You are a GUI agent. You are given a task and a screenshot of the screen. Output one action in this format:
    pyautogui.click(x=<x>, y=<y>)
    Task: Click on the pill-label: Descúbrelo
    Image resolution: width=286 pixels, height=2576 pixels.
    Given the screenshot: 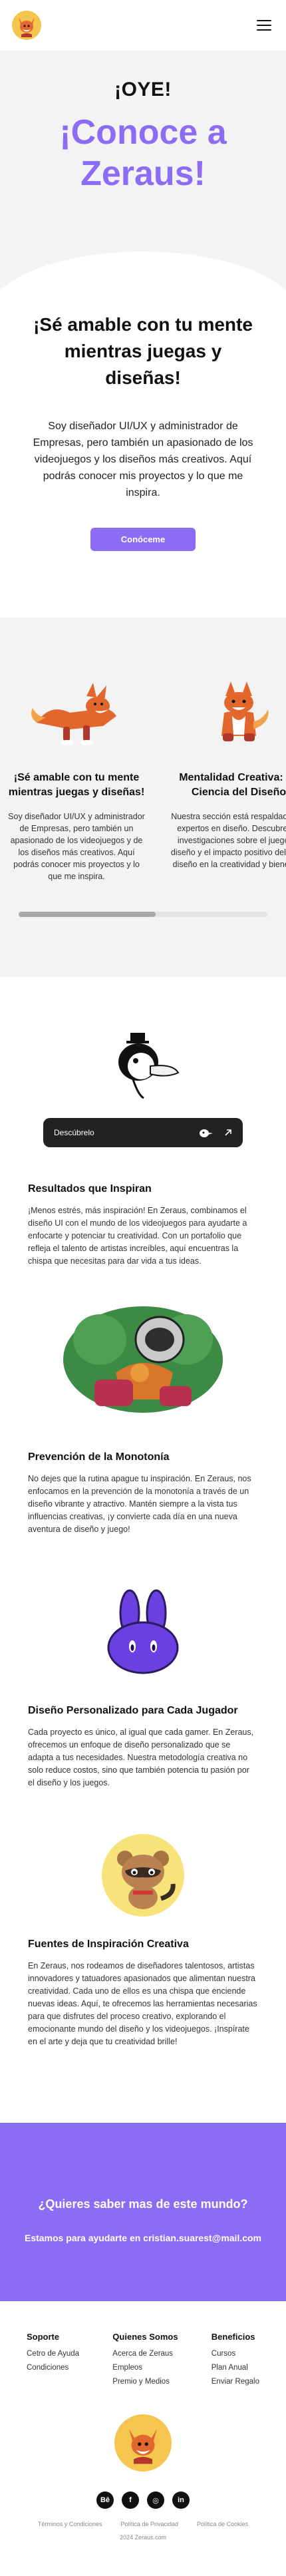 What is the action you would take?
    pyautogui.click(x=74, y=1132)
    